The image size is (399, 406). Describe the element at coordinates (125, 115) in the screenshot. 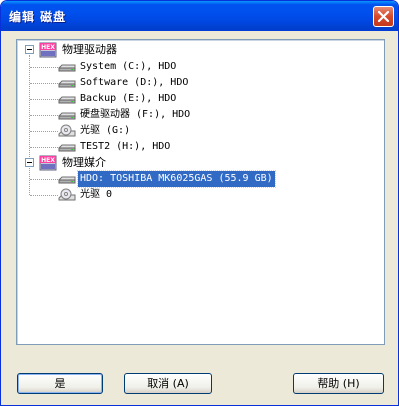

I see `tree-node-drive: 硬盘驱动器 (F:), HDO` at that location.